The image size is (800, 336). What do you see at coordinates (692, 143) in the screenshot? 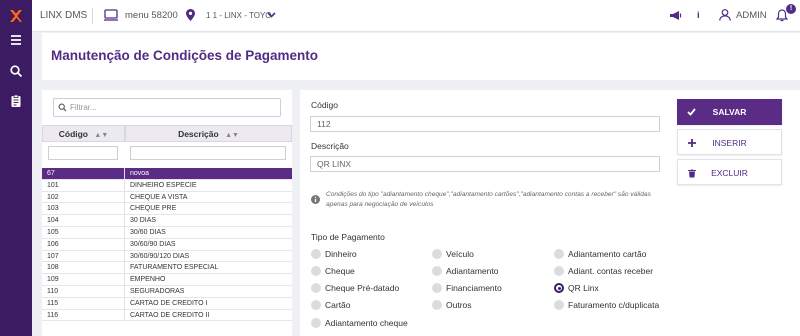
I see `plus-icon` at bounding box center [692, 143].